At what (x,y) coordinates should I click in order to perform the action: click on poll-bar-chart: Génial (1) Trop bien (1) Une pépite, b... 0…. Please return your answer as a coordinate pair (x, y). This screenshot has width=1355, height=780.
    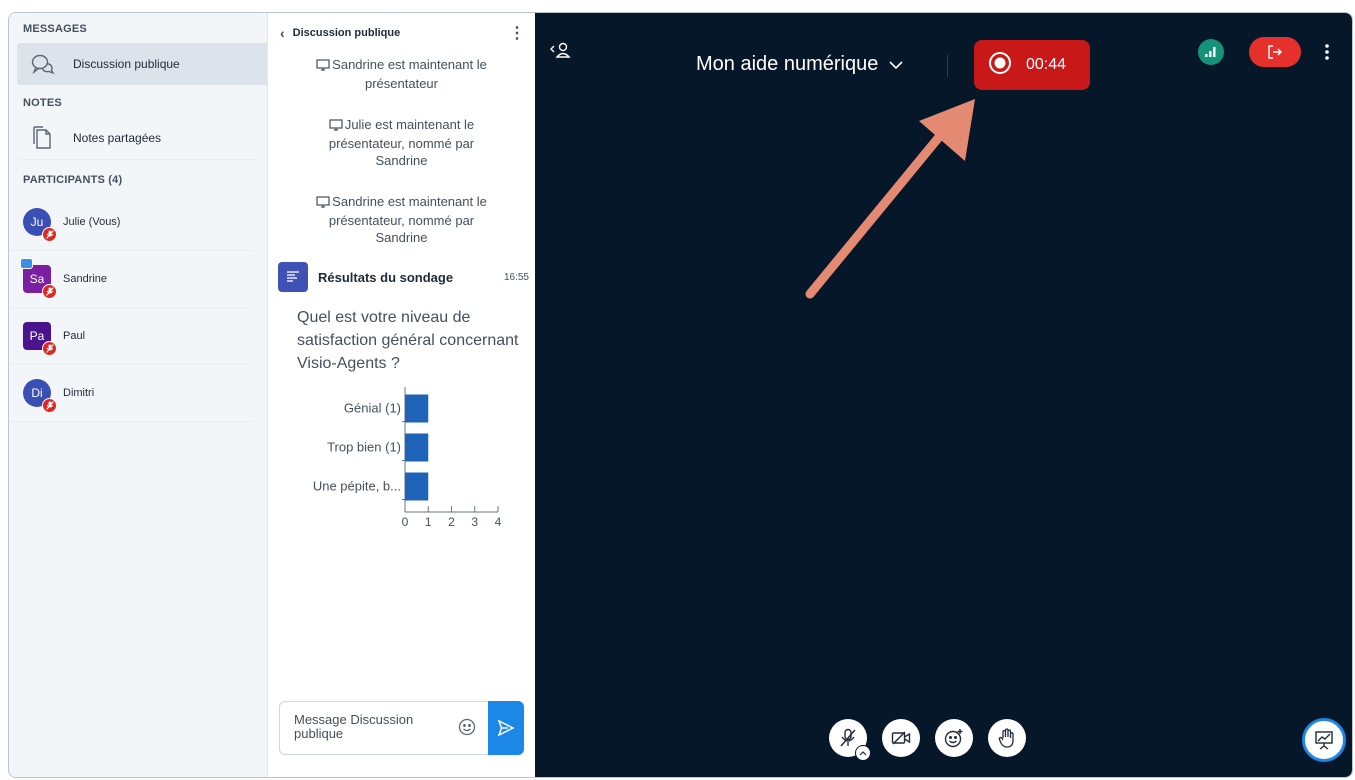
    Looking at the image, I should click on (407, 458).